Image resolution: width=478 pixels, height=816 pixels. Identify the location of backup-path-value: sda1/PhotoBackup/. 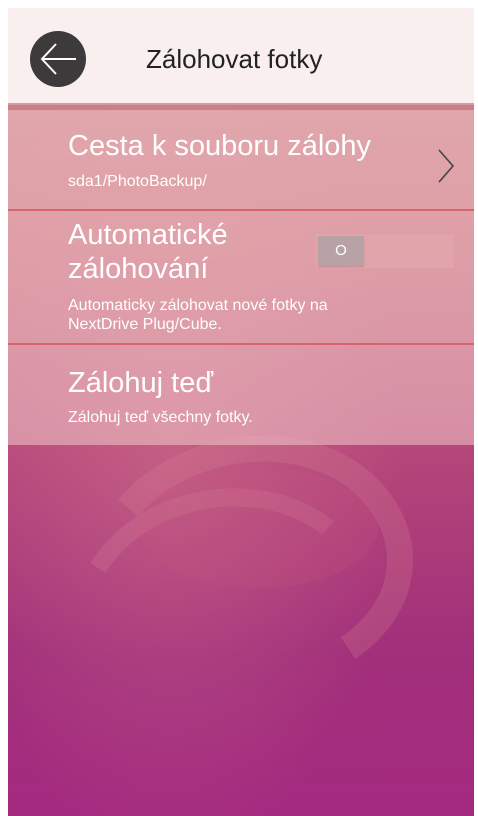
(137, 181).